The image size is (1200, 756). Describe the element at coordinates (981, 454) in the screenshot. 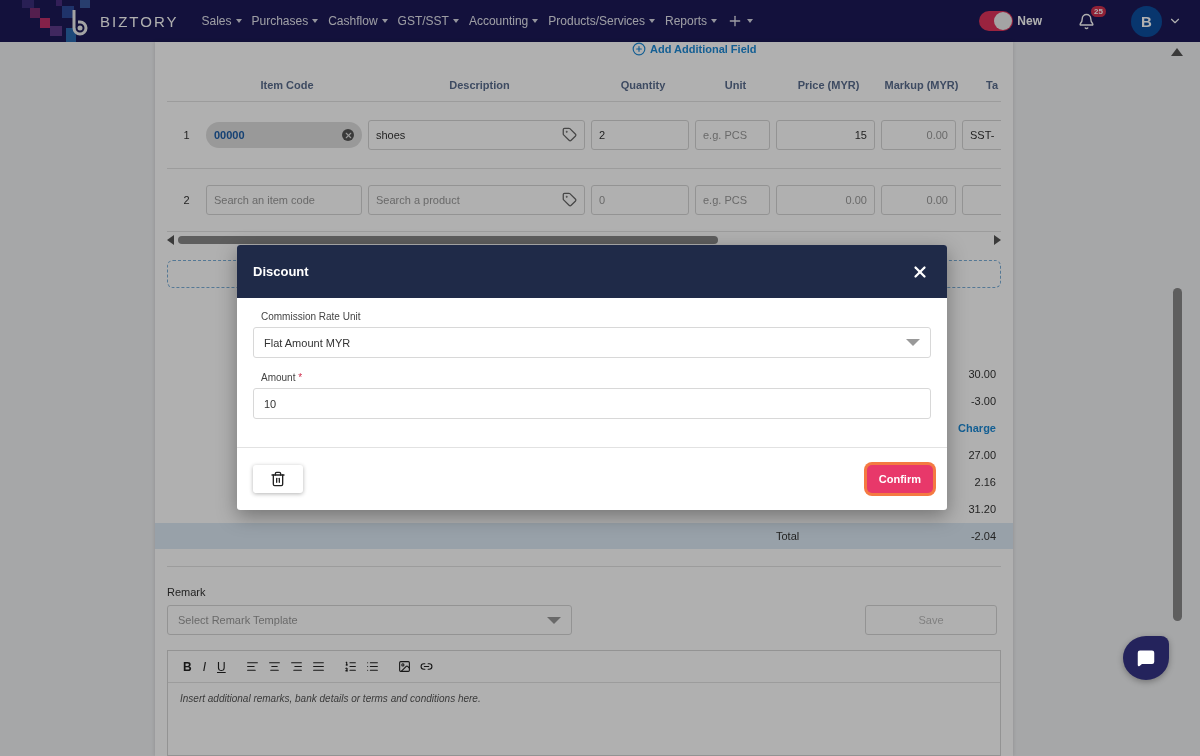

I see `amount-value: 27.00` at that location.